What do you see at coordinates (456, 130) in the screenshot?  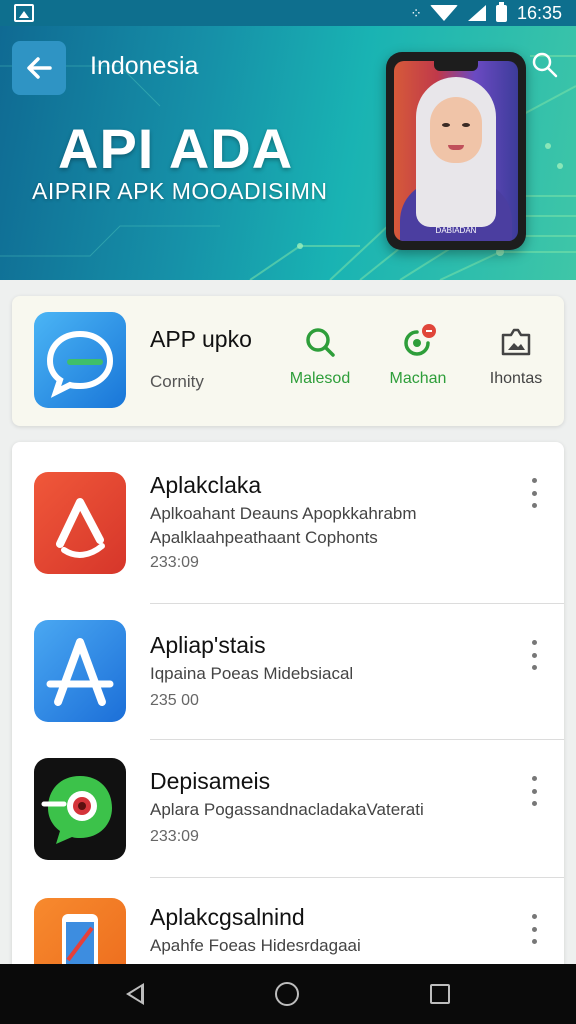 I see `portrait-face` at bounding box center [456, 130].